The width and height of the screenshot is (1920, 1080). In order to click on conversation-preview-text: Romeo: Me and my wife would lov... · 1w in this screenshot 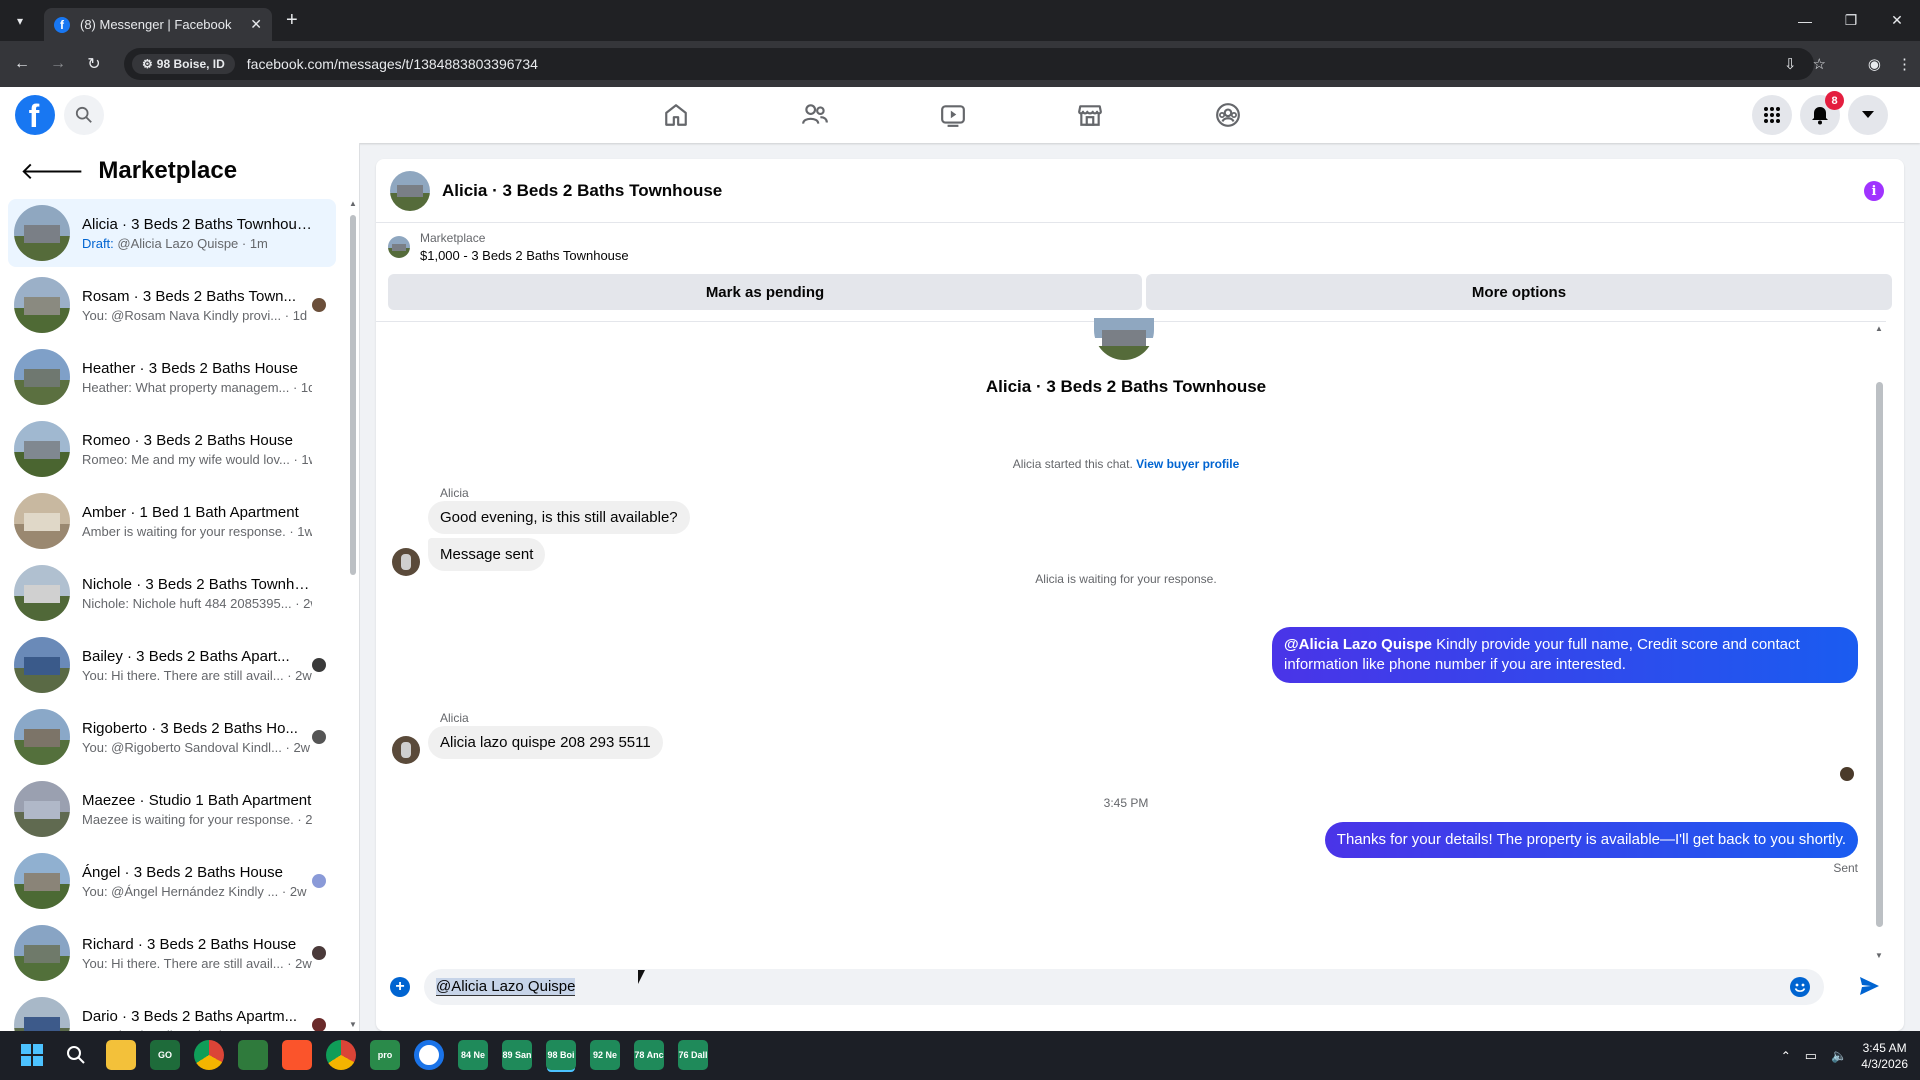, I will do `click(197, 459)`.